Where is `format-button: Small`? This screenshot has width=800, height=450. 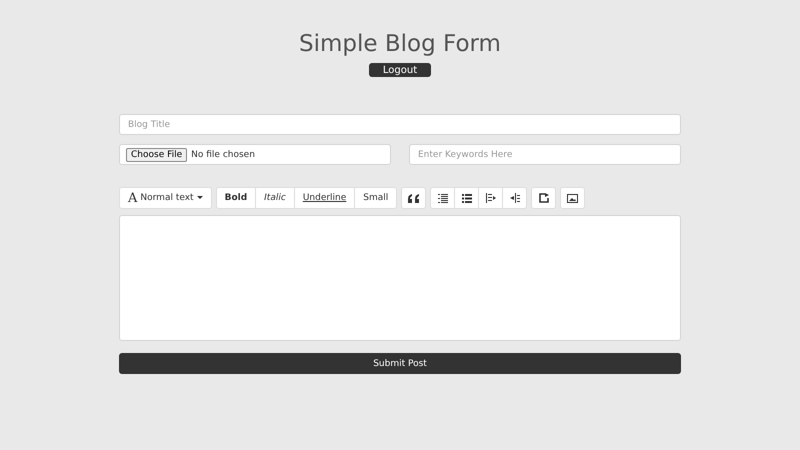
format-button: Small is located at coordinates (376, 198).